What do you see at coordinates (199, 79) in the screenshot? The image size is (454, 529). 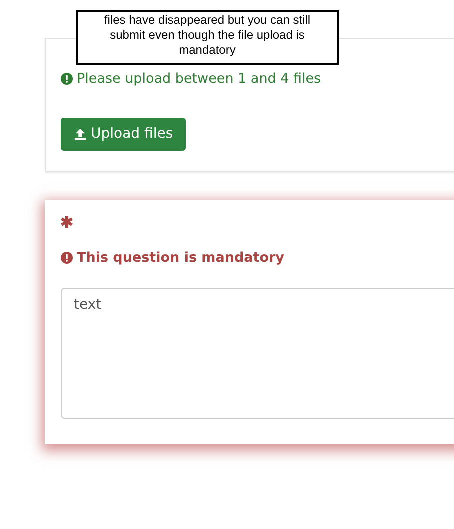 I see `upload-hint: Please upload between 1 and 4 files` at bounding box center [199, 79].